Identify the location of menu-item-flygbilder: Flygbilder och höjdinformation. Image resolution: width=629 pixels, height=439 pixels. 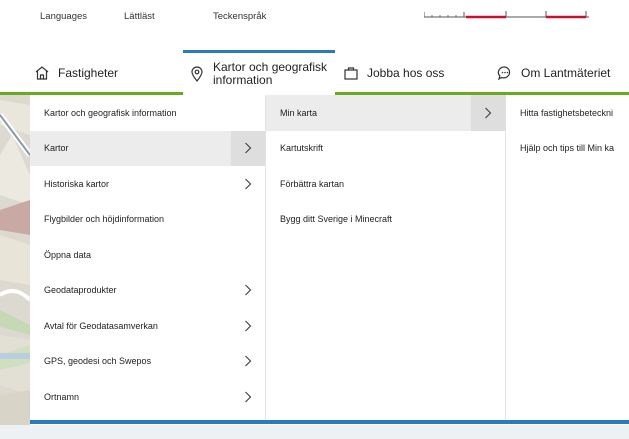
(147, 220).